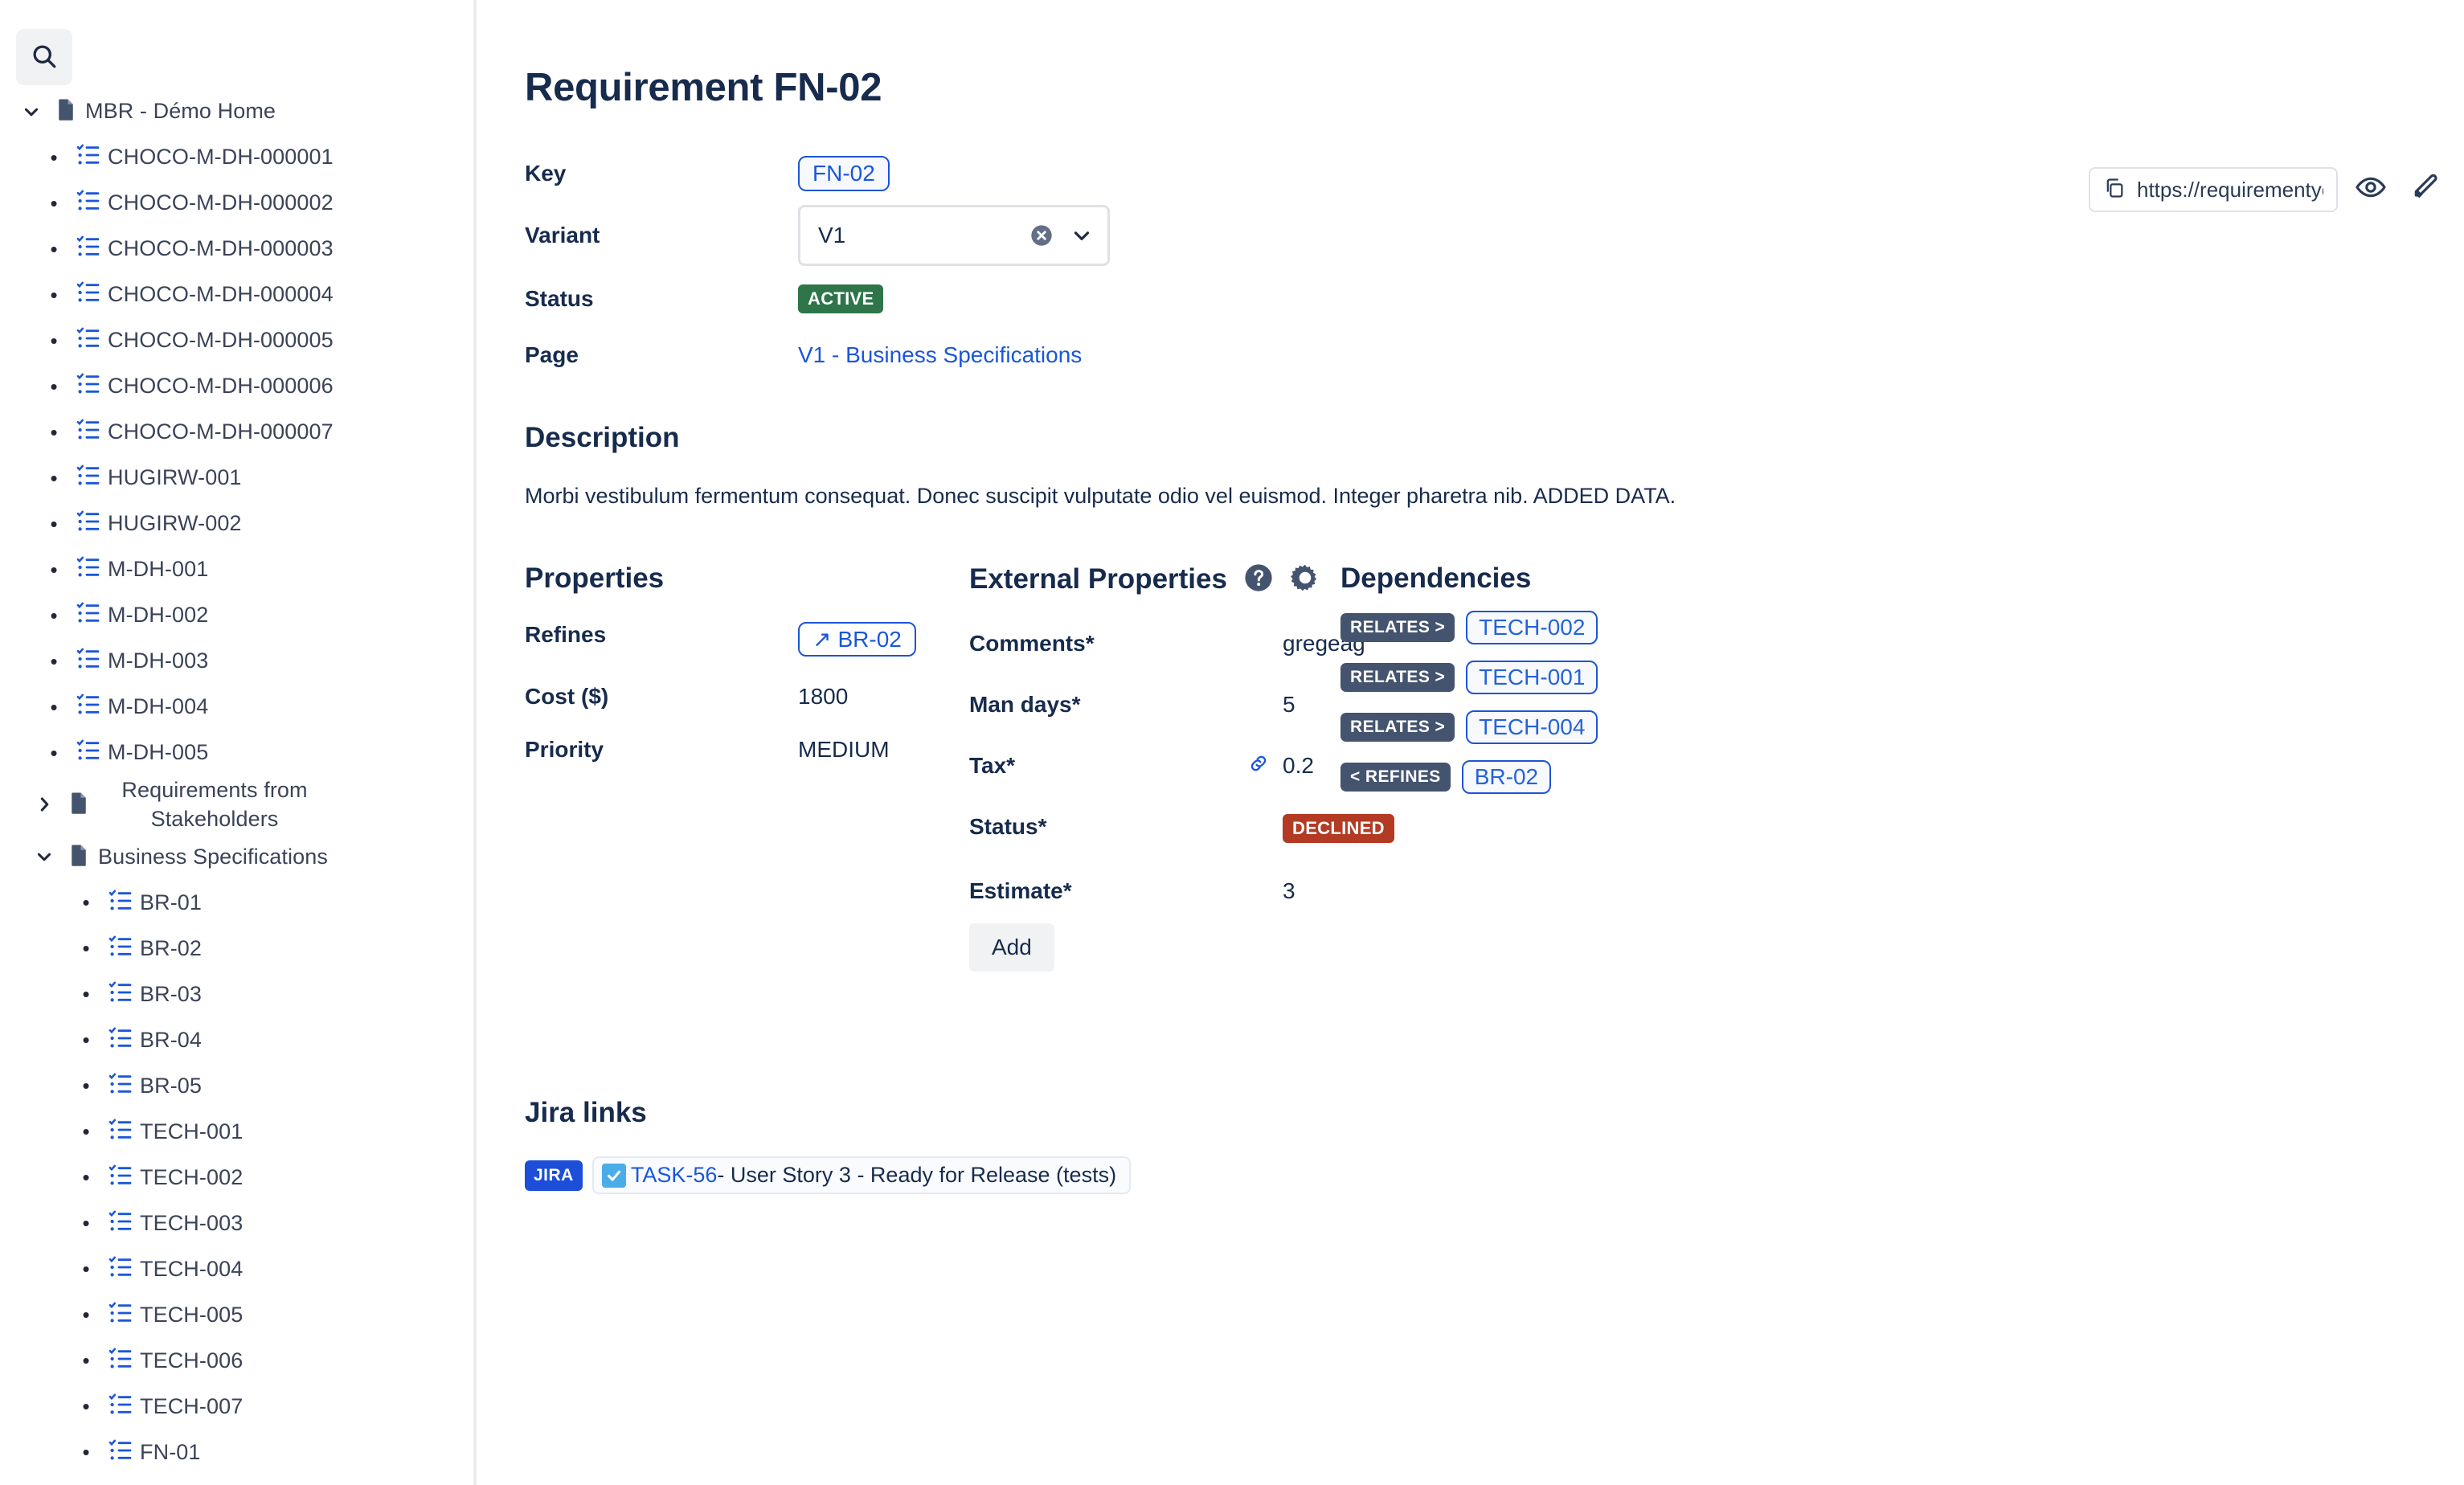 The image size is (2464, 1485). I want to click on tree-item-label: CHOCO-M-DH-000005, so click(221, 340).